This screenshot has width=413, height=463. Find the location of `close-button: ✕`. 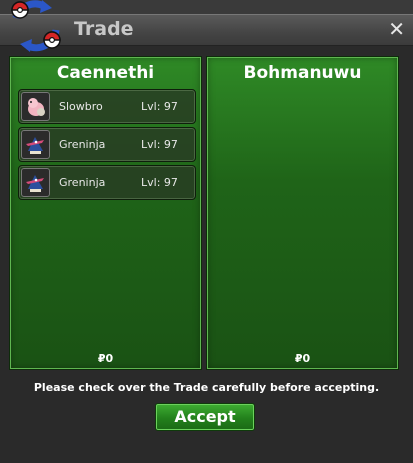

close-button: ✕ is located at coordinates (396, 29).